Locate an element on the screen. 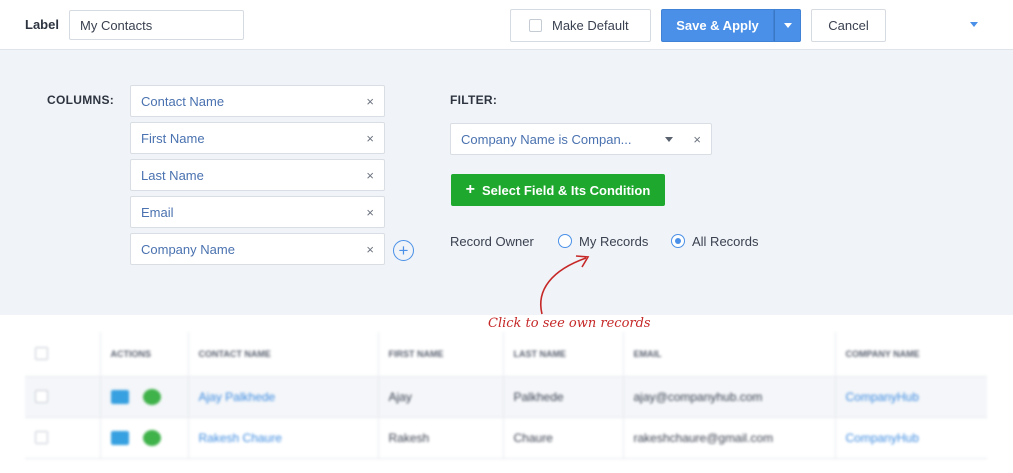  column-chip-label: First Name is located at coordinates (173, 138).